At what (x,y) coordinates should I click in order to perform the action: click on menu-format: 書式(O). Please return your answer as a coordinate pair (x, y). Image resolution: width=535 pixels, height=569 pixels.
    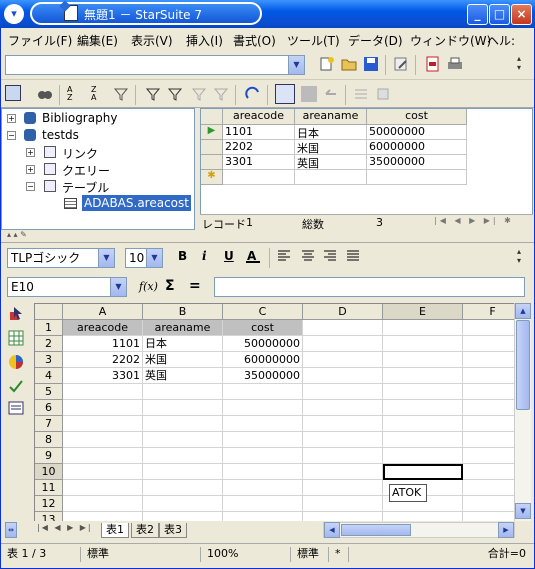
    Looking at the image, I should click on (254, 40).